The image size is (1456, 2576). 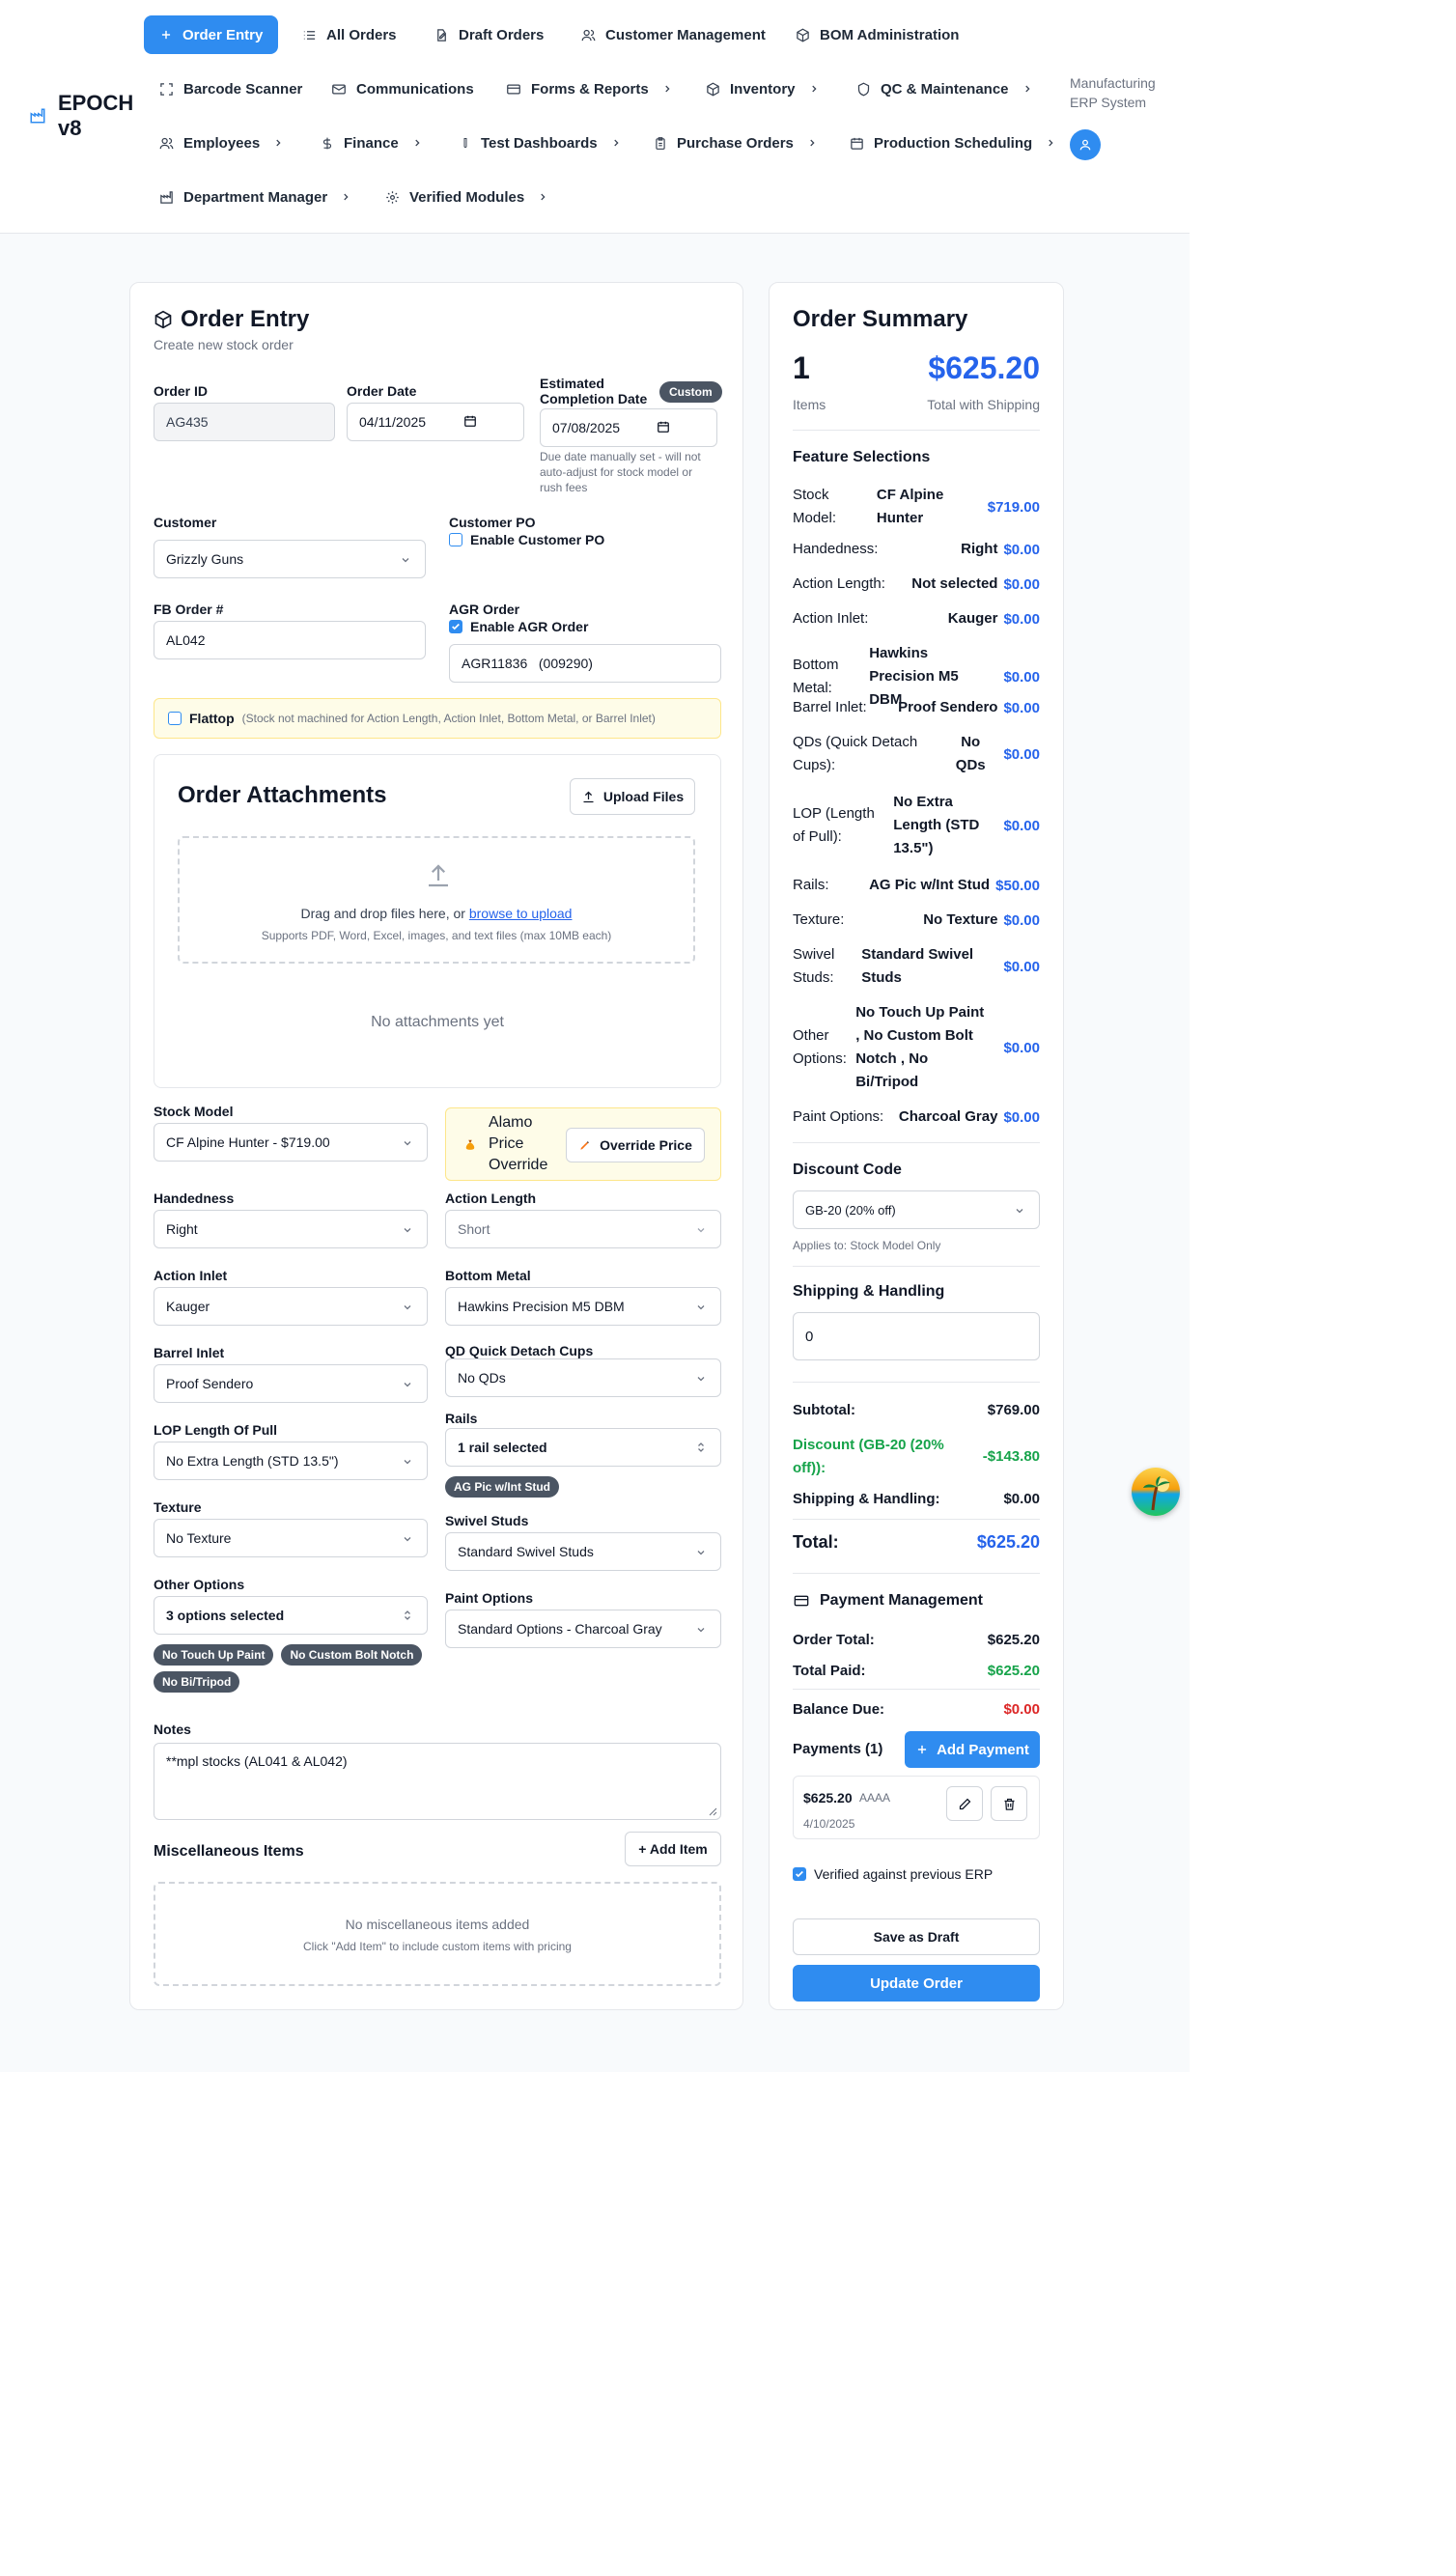 I want to click on checkbox-label: Enable AGR Order, so click(x=530, y=627).